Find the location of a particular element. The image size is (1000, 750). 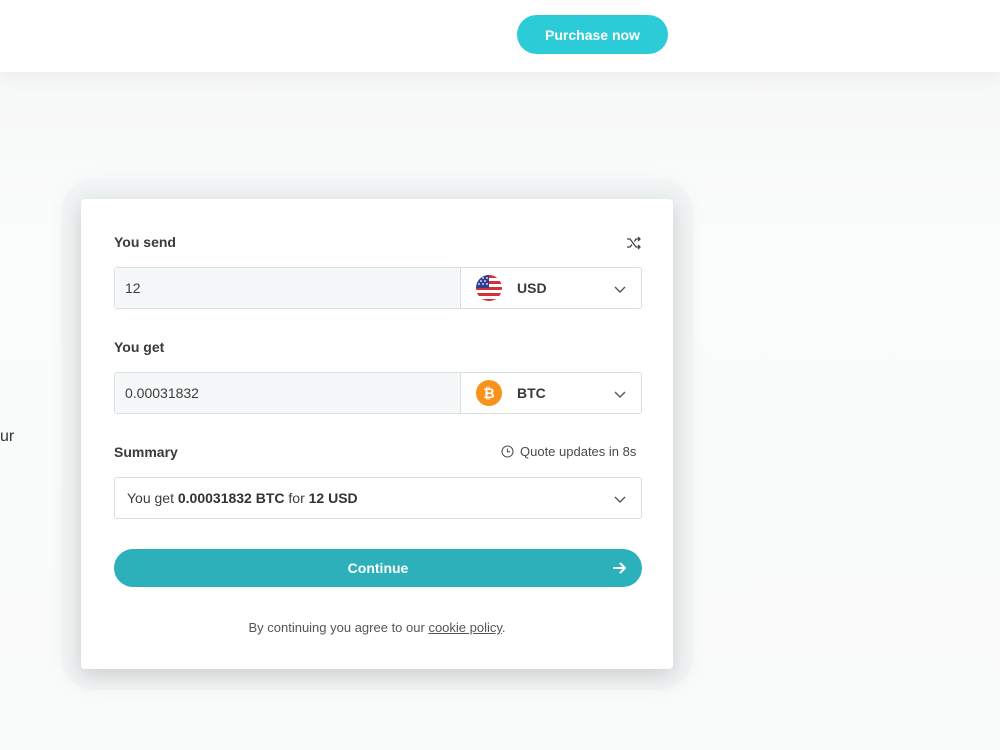

clock-icon is located at coordinates (507, 451).